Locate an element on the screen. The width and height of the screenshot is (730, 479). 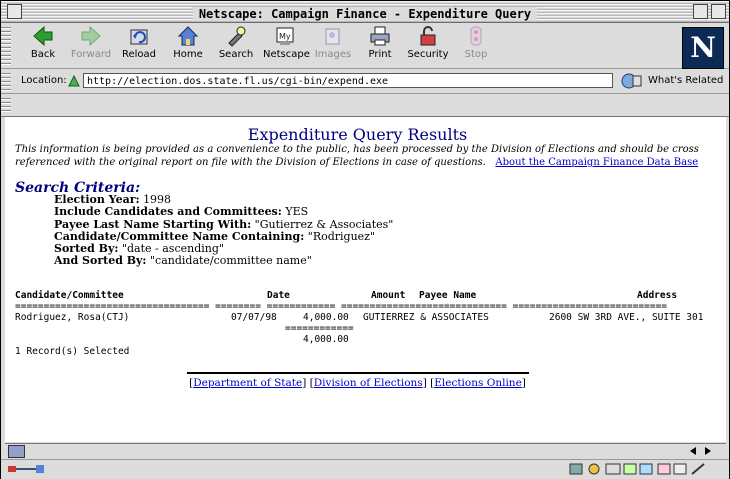
total-amount: 4,000.00 is located at coordinates (326, 339).